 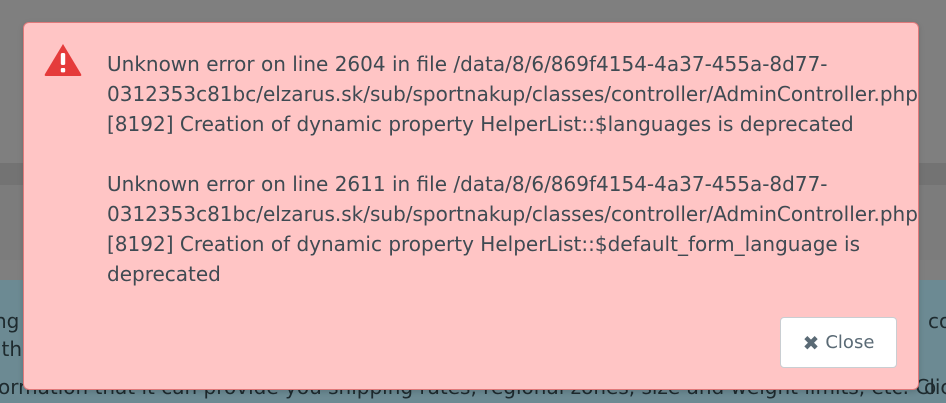 What do you see at coordinates (850, 342) in the screenshot?
I see `close-button-label: Close` at bounding box center [850, 342].